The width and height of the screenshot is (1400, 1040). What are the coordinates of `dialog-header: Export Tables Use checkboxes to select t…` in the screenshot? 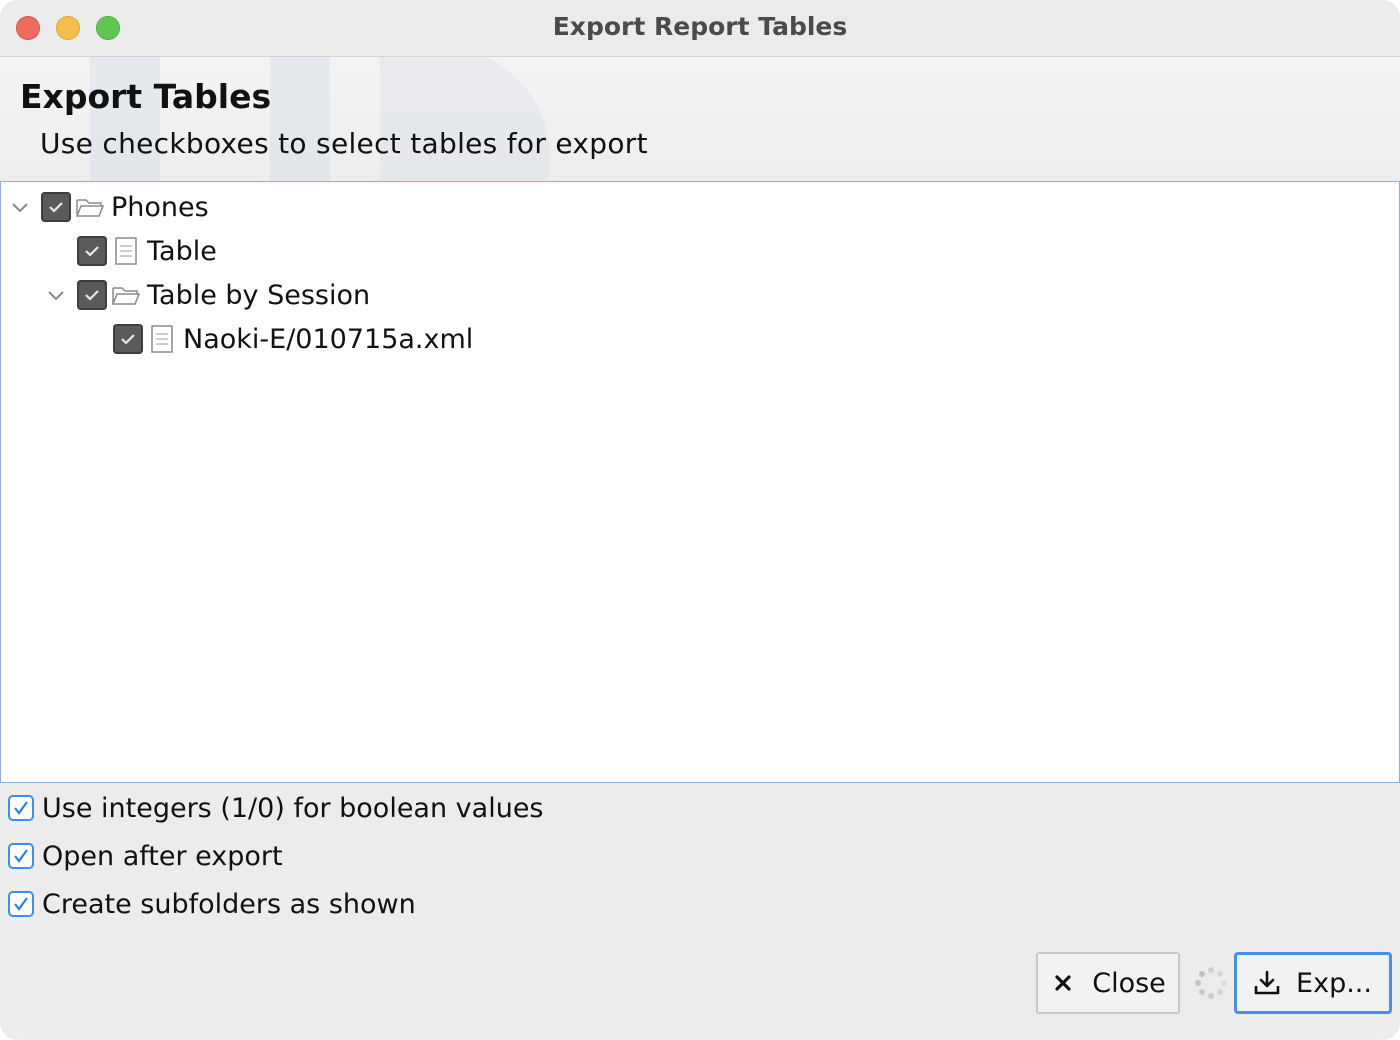 It's located at (700, 119).